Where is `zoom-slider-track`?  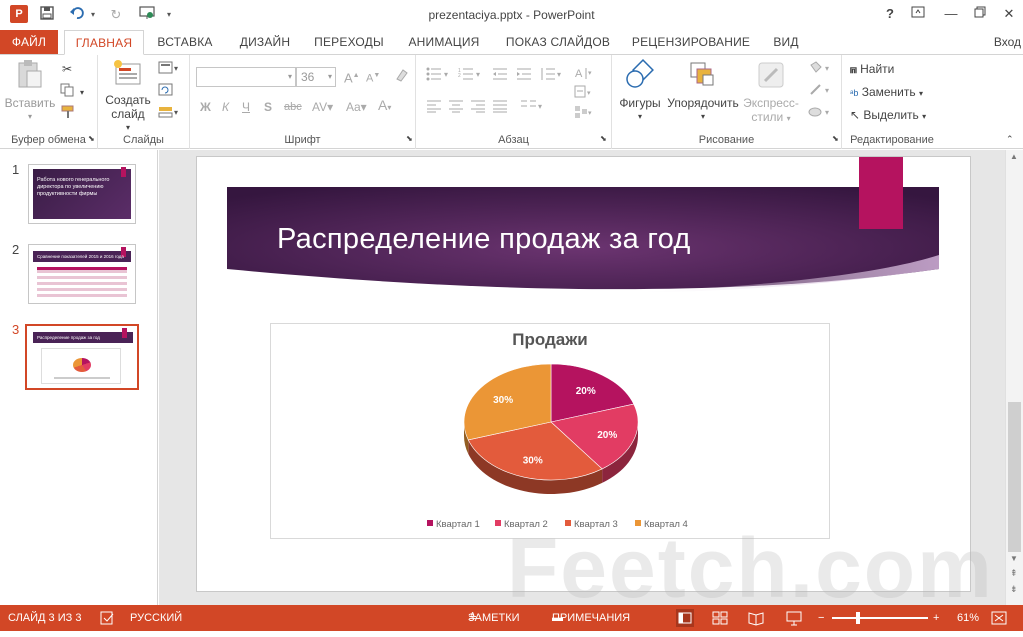 zoom-slider-track is located at coordinates (880, 618).